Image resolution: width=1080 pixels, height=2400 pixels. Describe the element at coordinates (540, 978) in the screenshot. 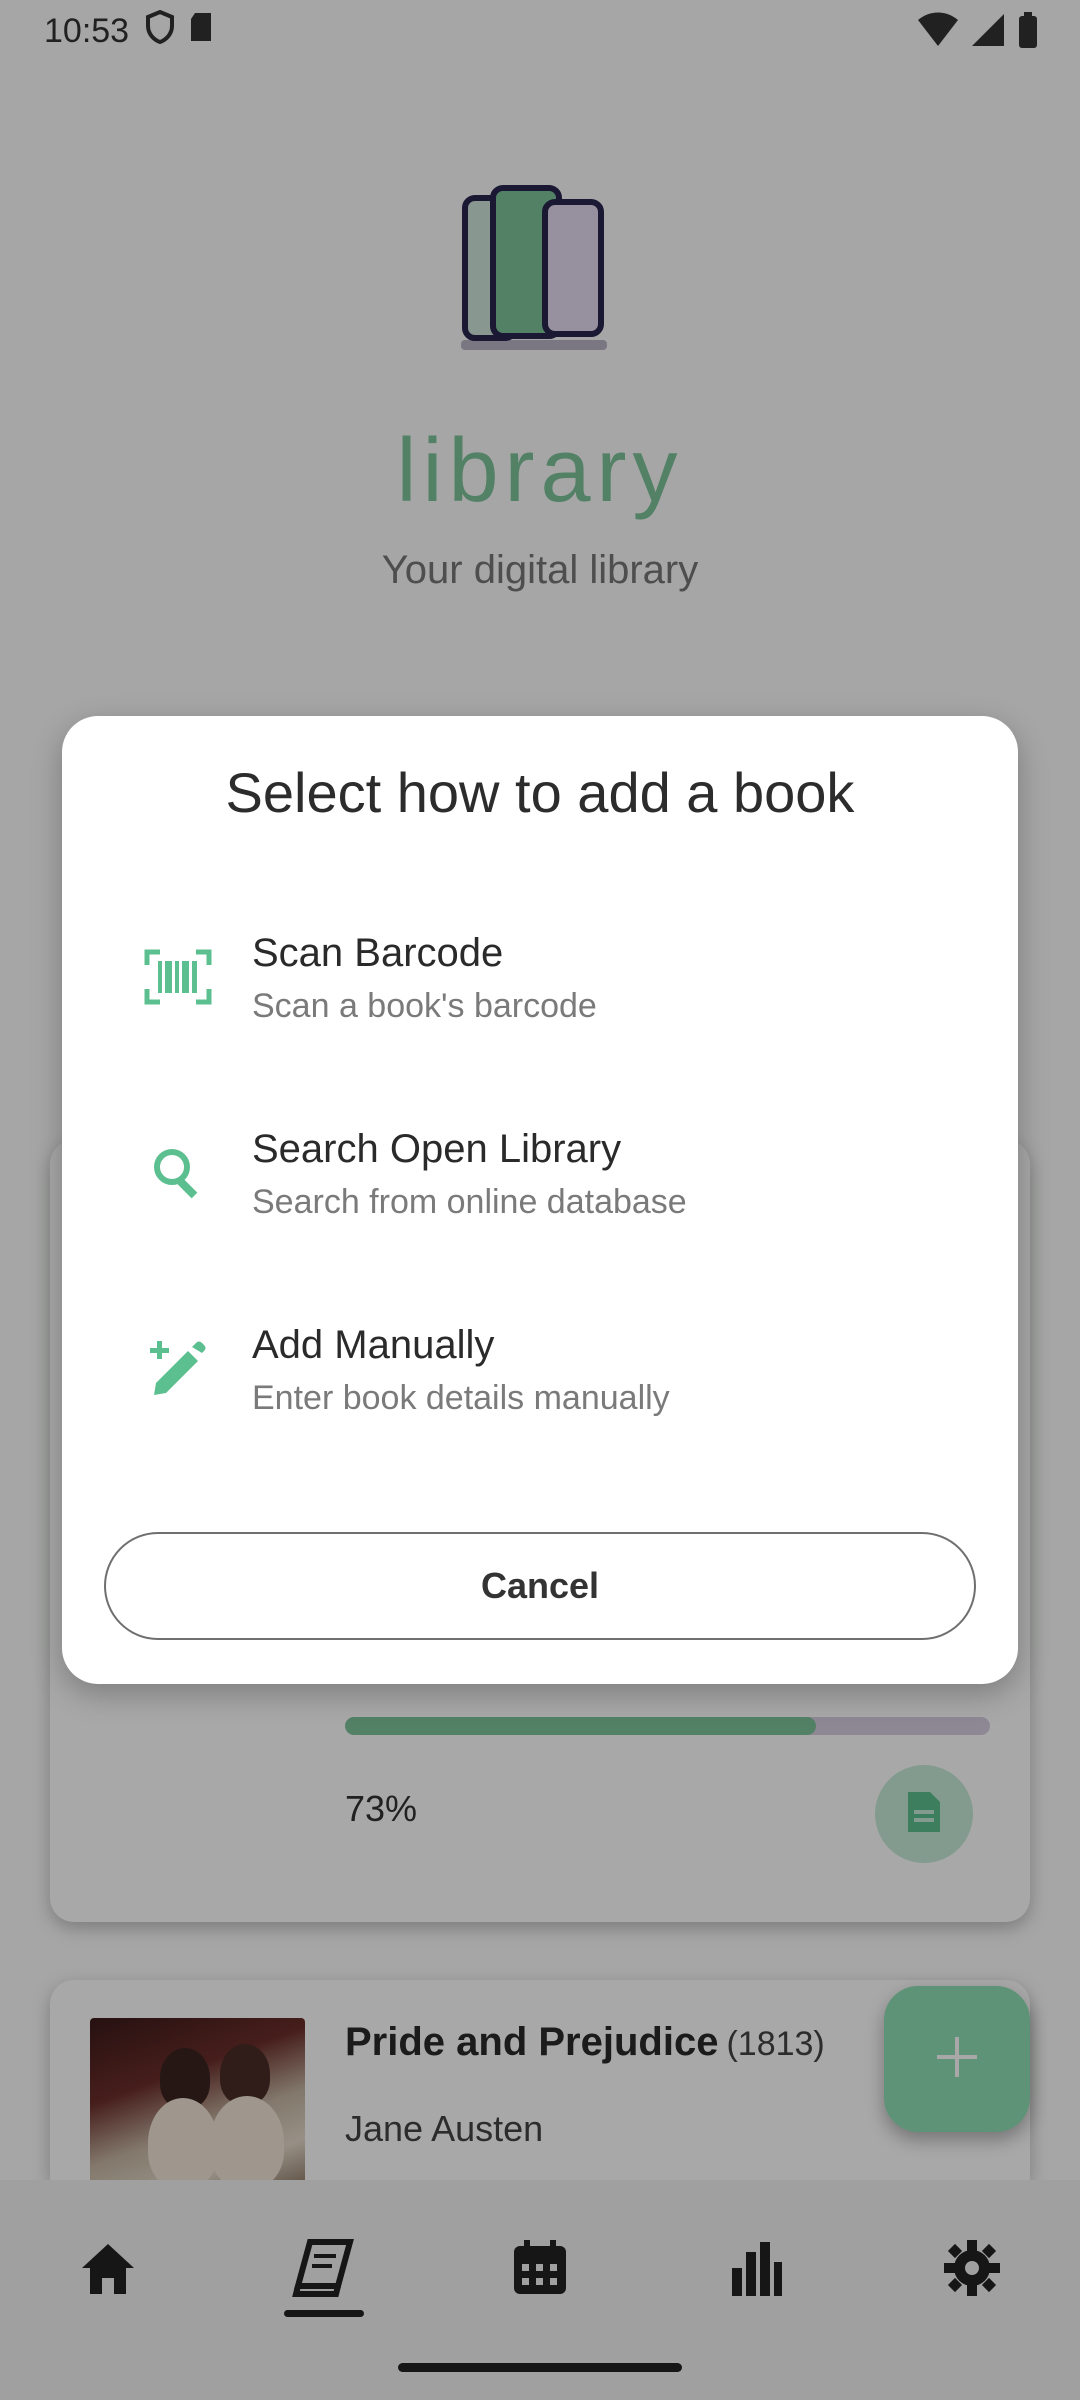

I see `option-scan-barcode: Scan Barcode Scan a book's barcode` at that location.